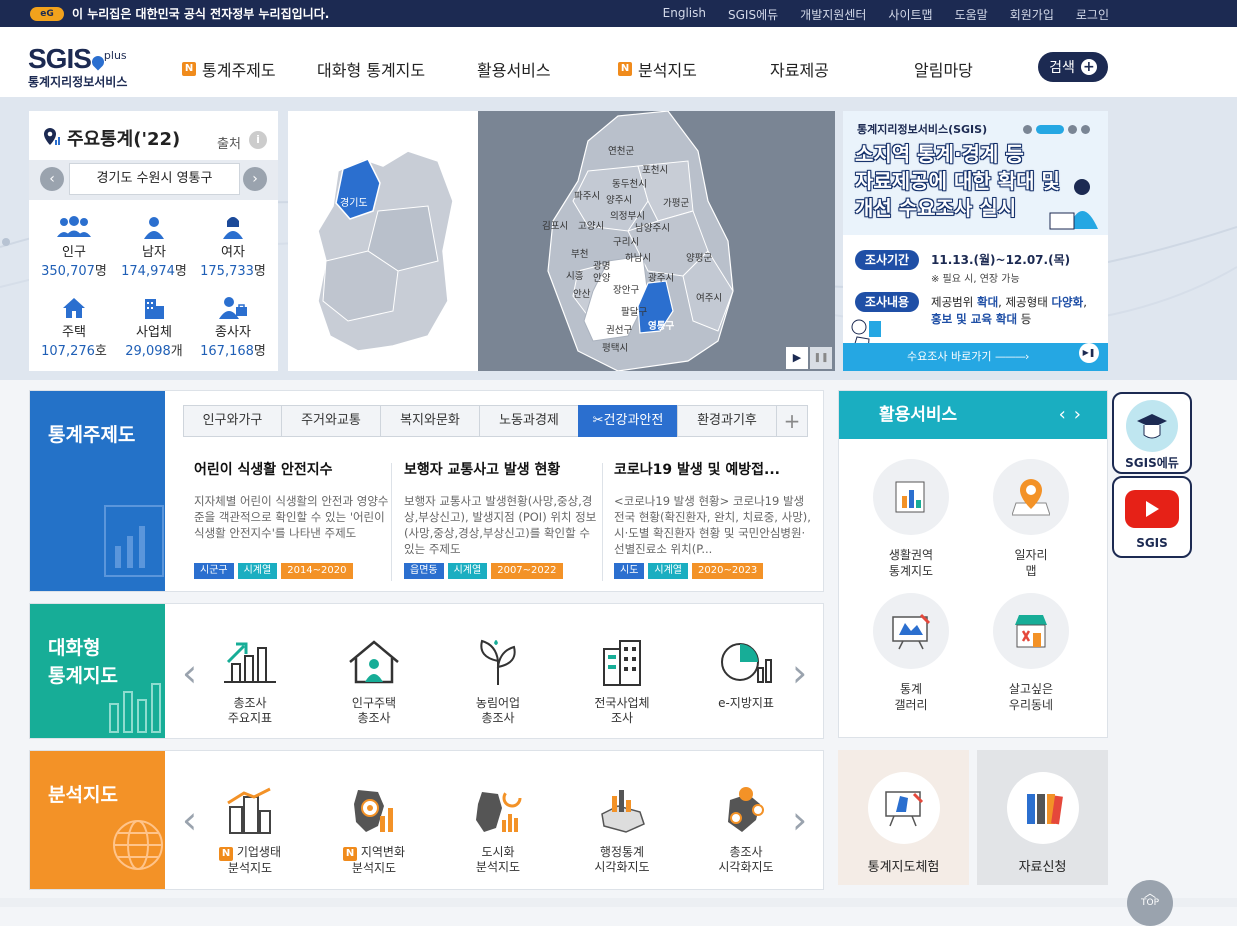  I want to click on sgis-logo: SGIS plus 통계지리정보서비스, so click(77, 66).